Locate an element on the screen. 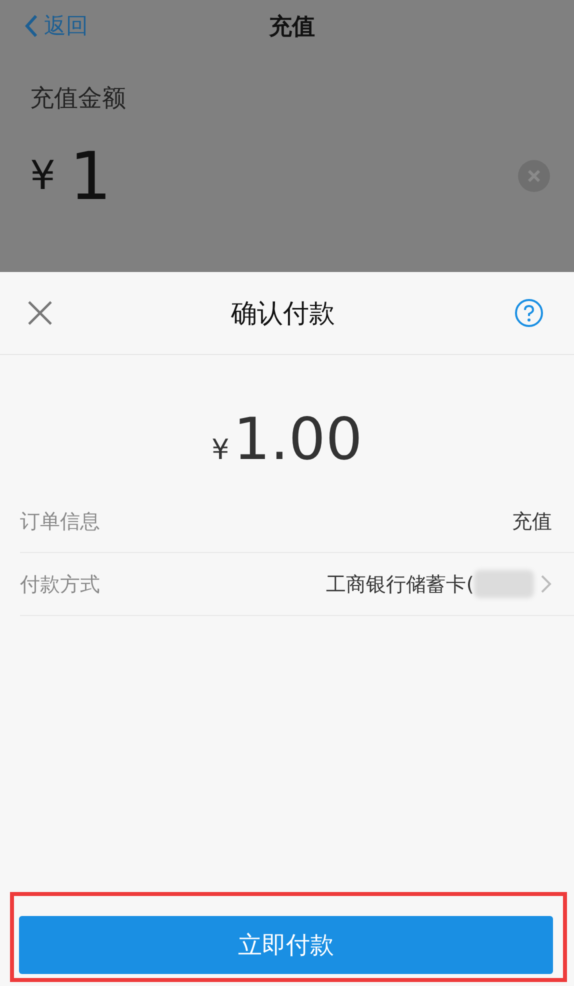 This screenshot has height=986, width=574. row-label: 订单信息 is located at coordinates (60, 521).